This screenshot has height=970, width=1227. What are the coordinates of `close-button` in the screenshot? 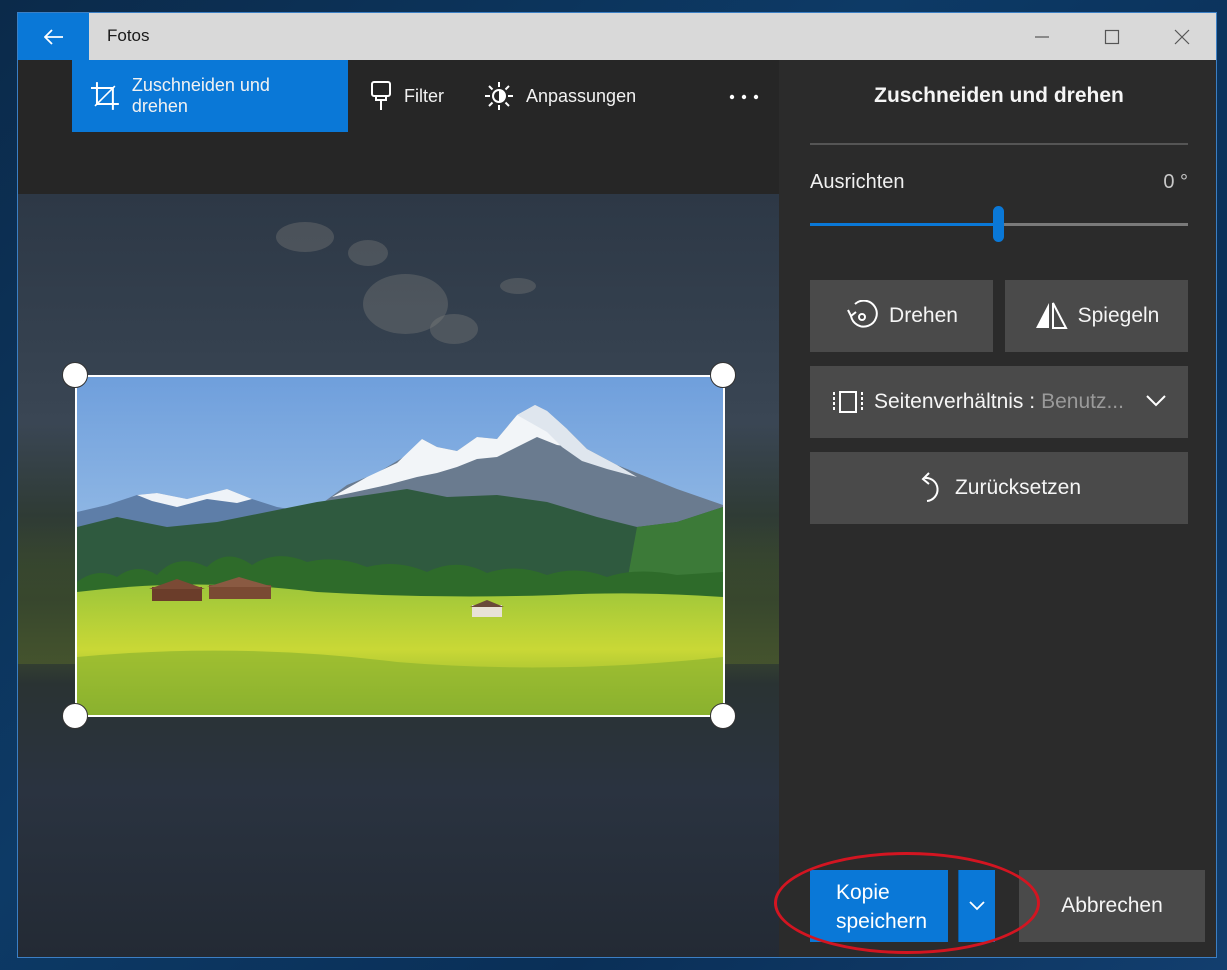 It's located at (1181, 36).